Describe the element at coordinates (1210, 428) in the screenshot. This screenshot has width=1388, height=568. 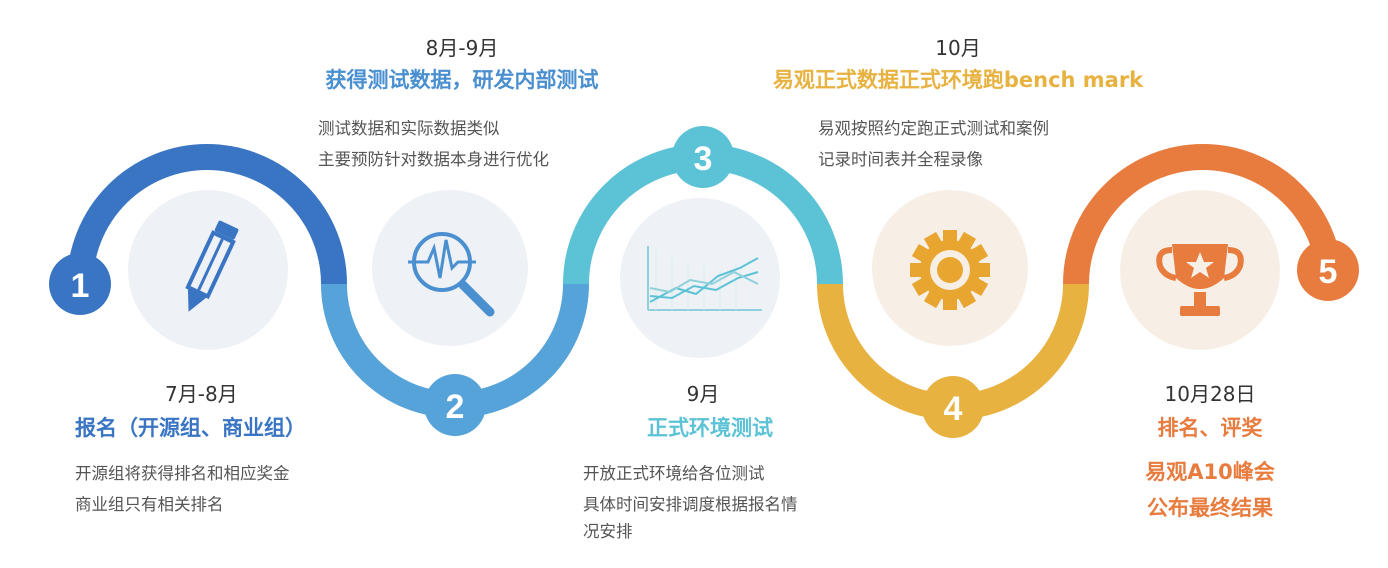
I see `stage-5-title: 排名、评奖` at that location.